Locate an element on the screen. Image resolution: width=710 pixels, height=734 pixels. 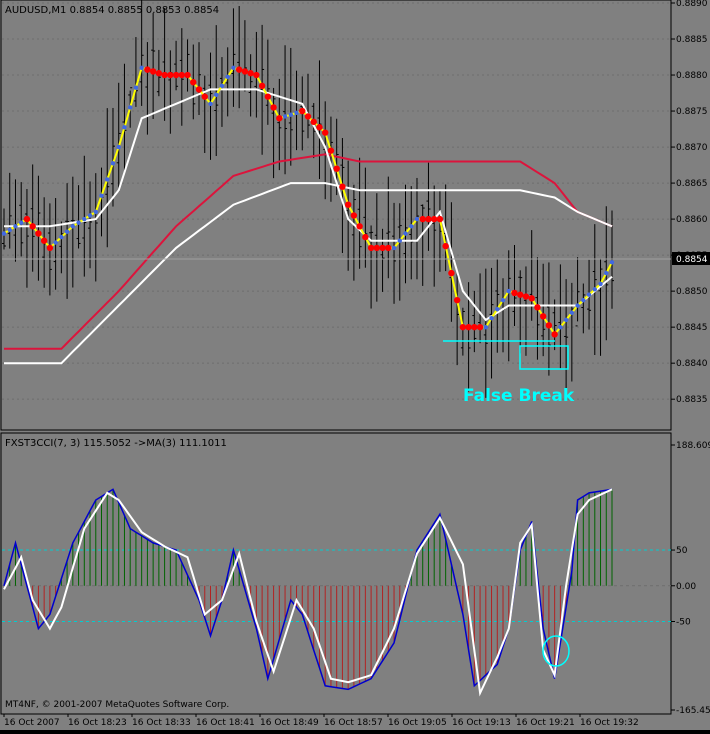
indicator-tick-label: -165.4556 is located at coordinates (693, 711).